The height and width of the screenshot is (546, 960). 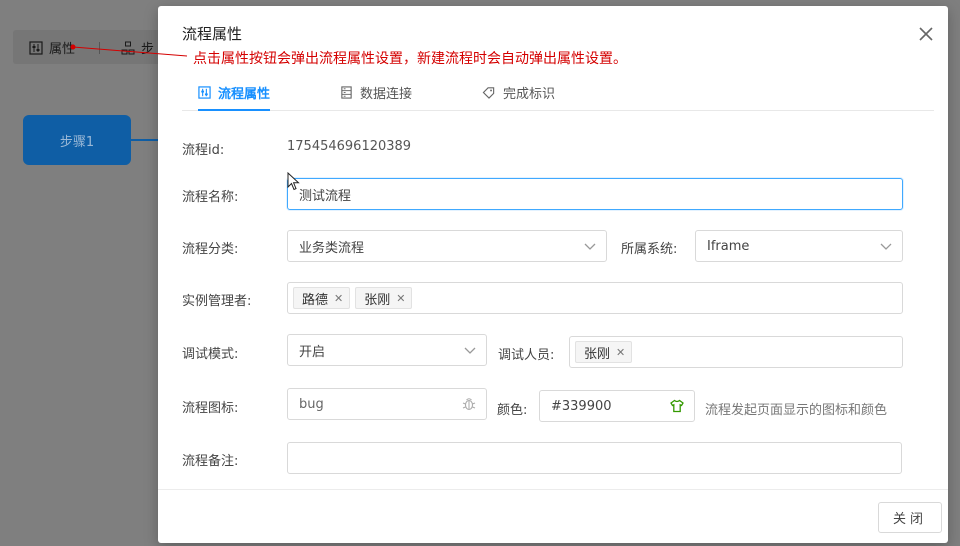 What do you see at coordinates (526, 355) in the screenshot?
I see `debug-users-label: 调试人员:` at bounding box center [526, 355].